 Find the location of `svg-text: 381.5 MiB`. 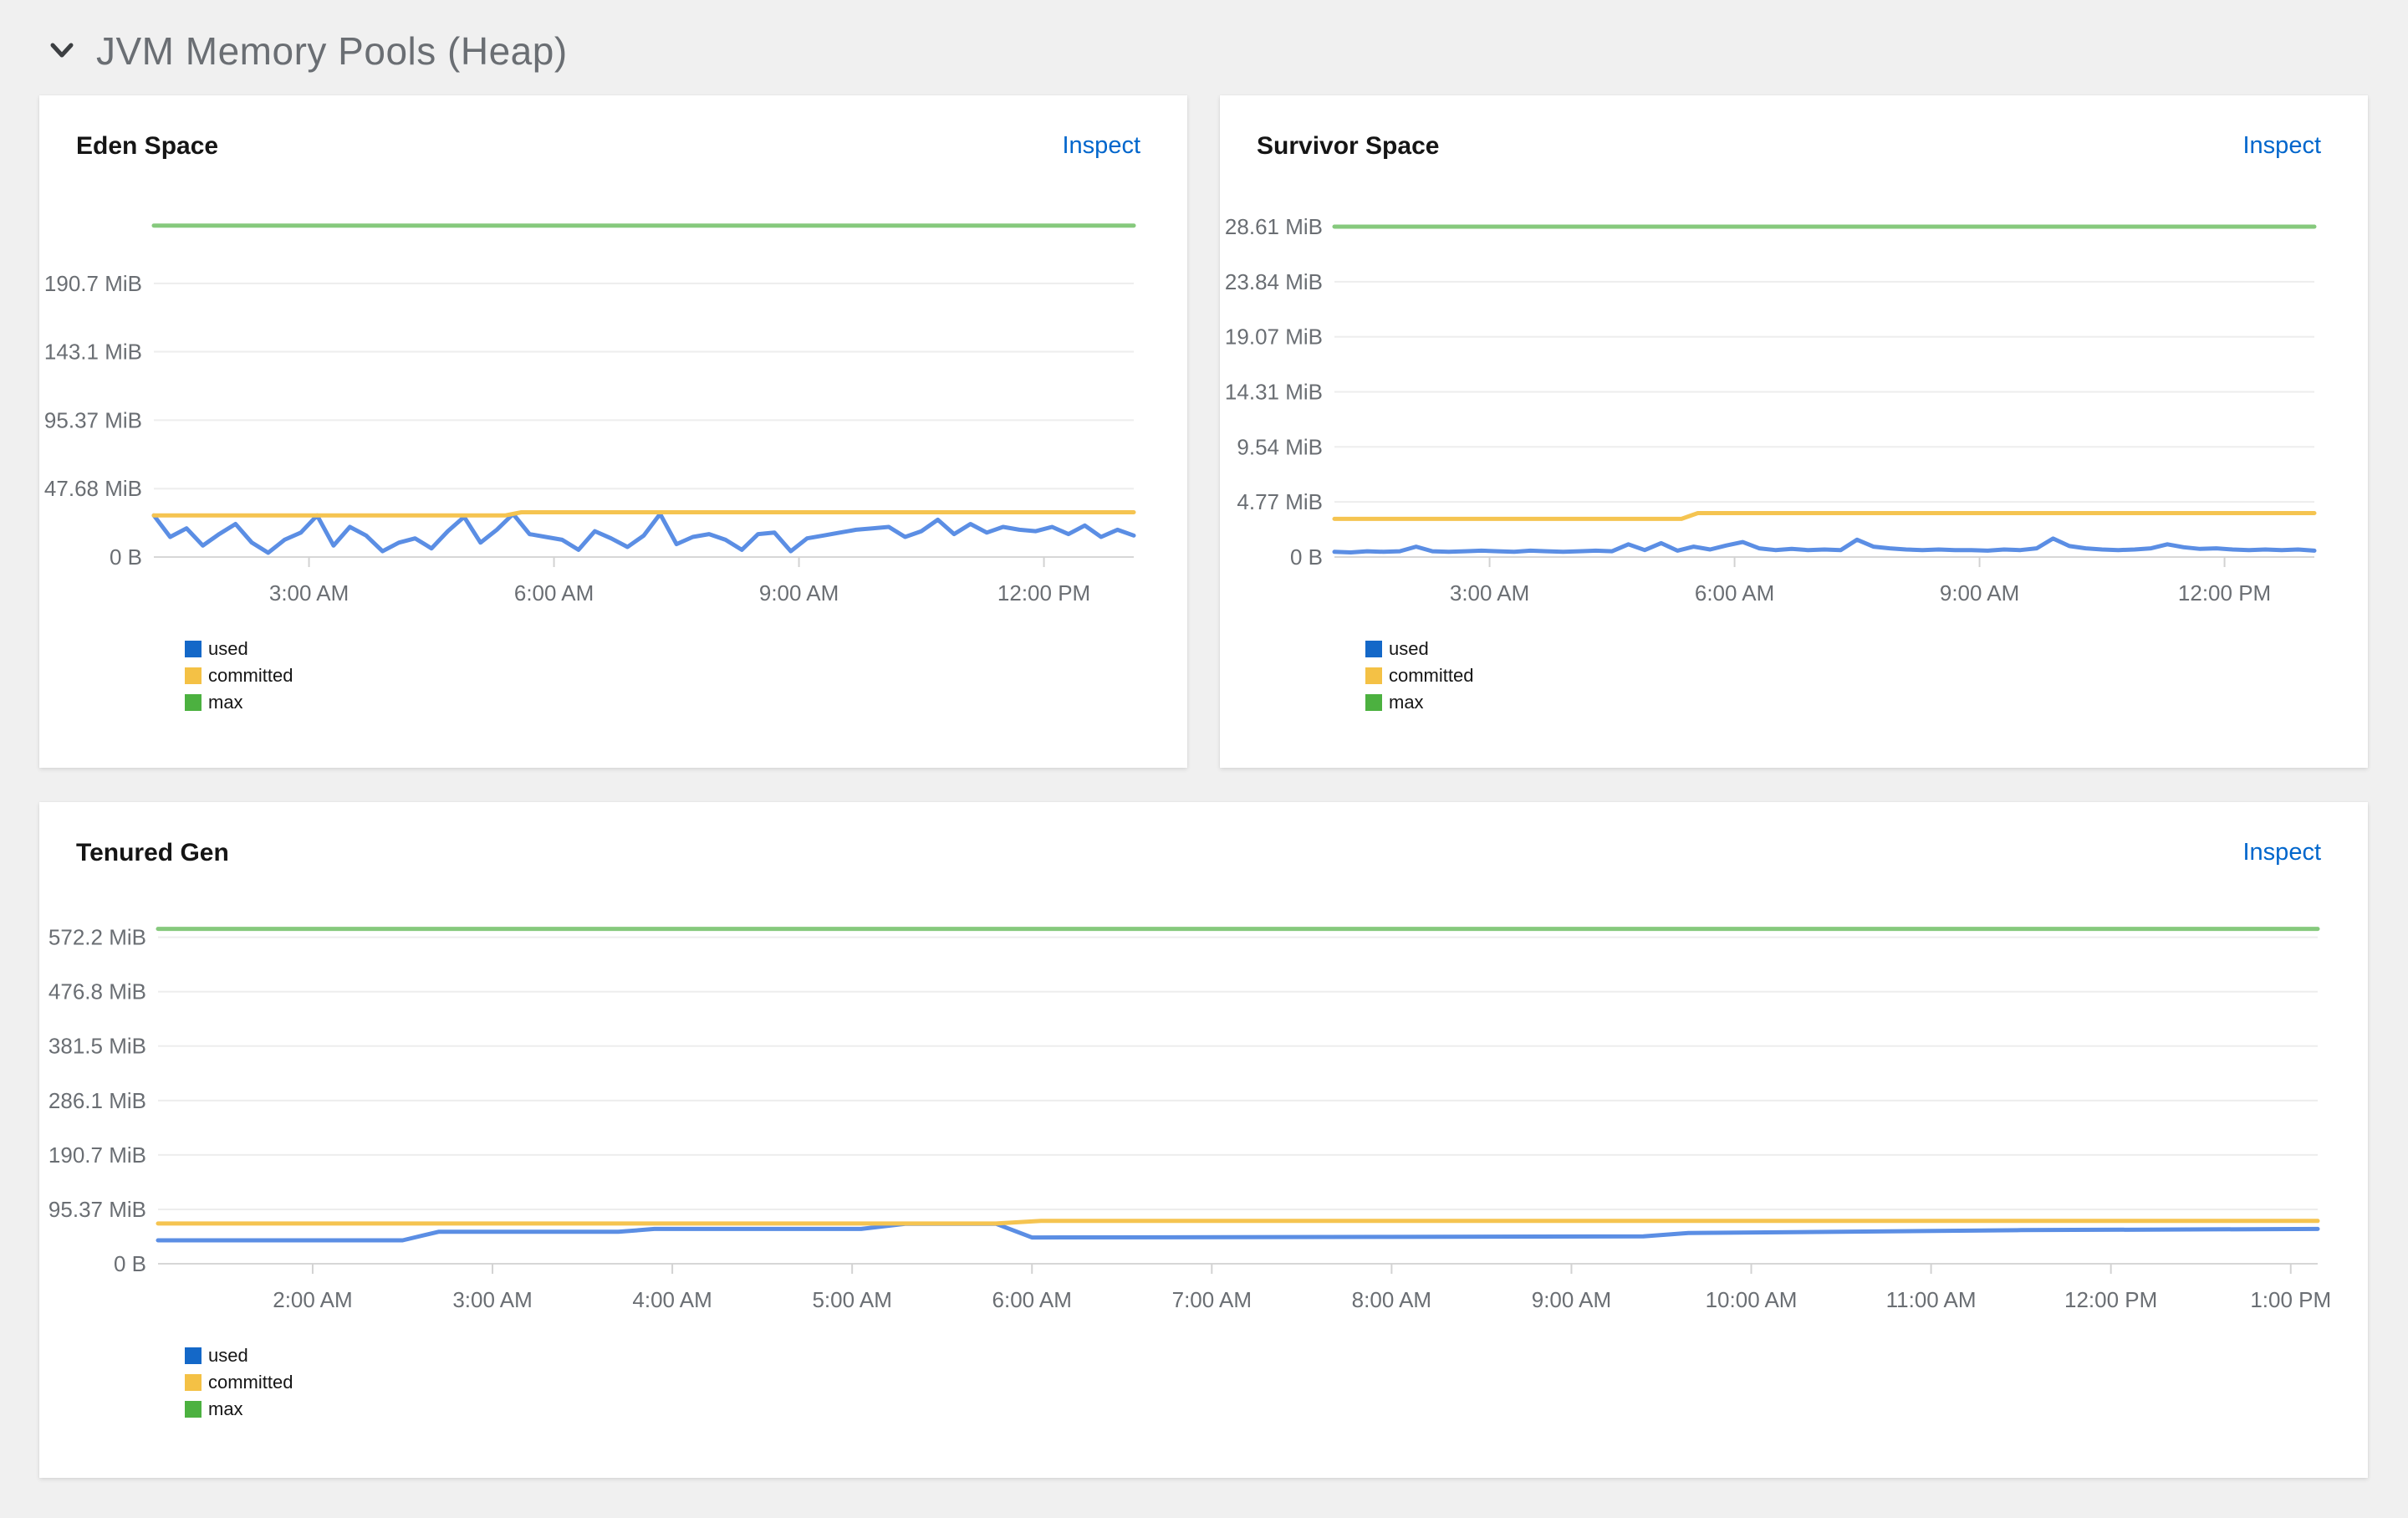

svg-text: 381.5 MiB is located at coordinates (97, 1046).